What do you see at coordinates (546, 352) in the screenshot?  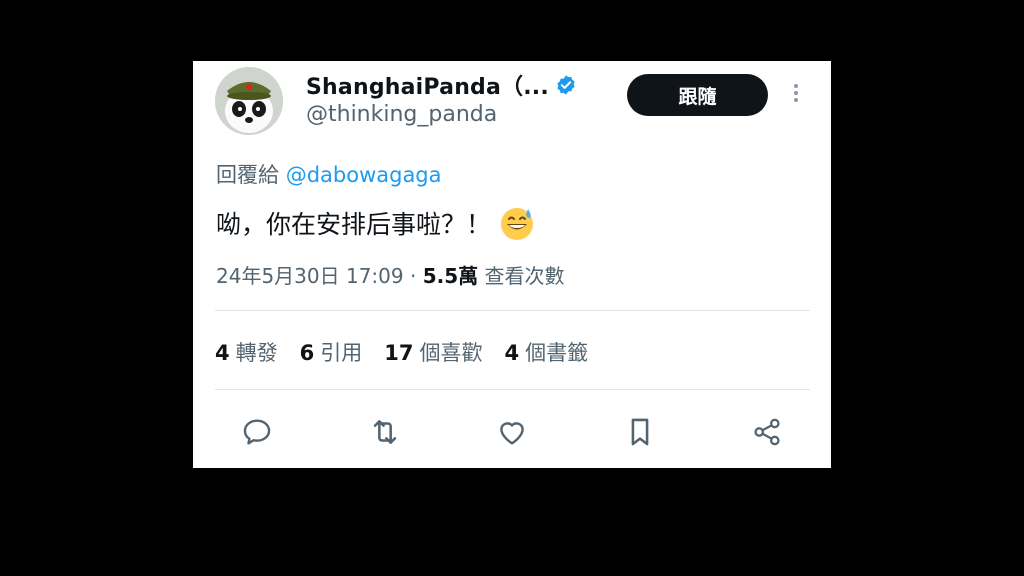 I see `stat-bookmarks: 4 個書籤` at bounding box center [546, 352].